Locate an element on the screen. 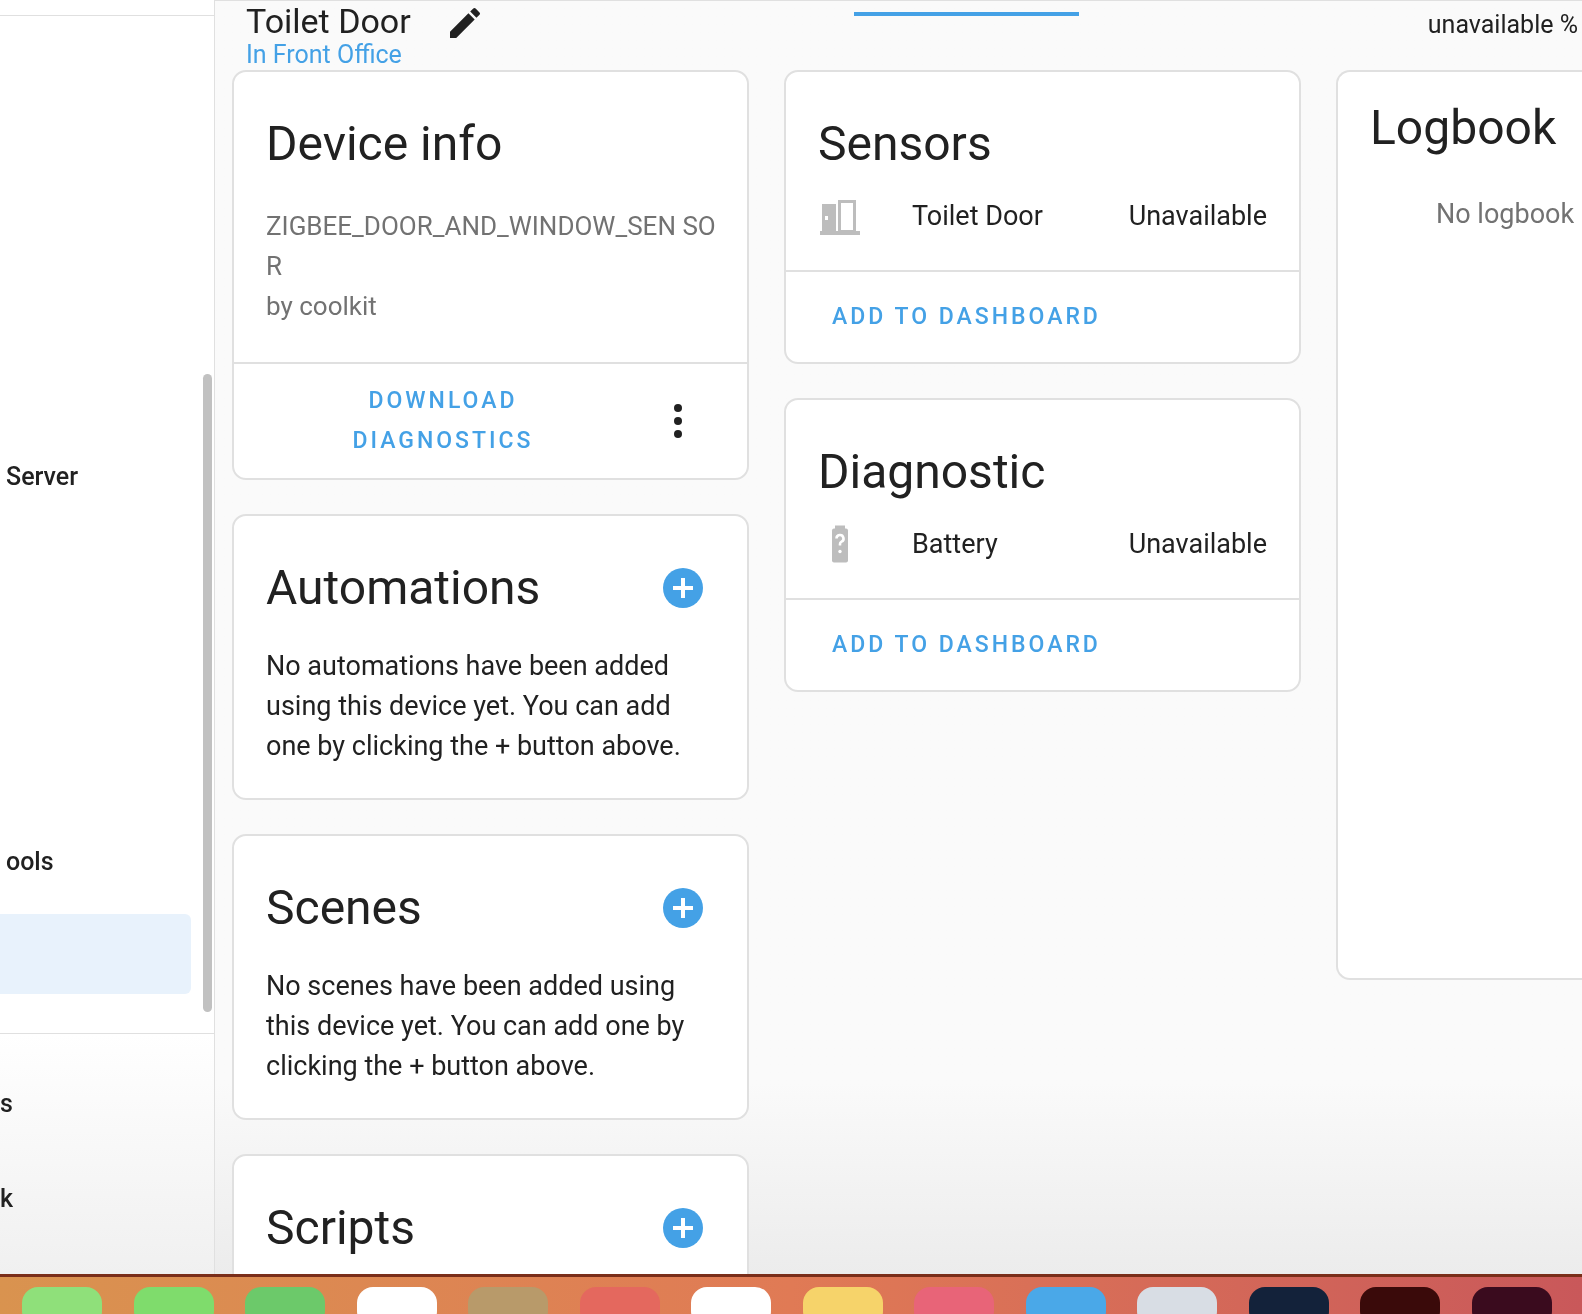 The height and width of the screenshot is (1314, 1582). card-title: Automations is located at coordinates (403, 588).